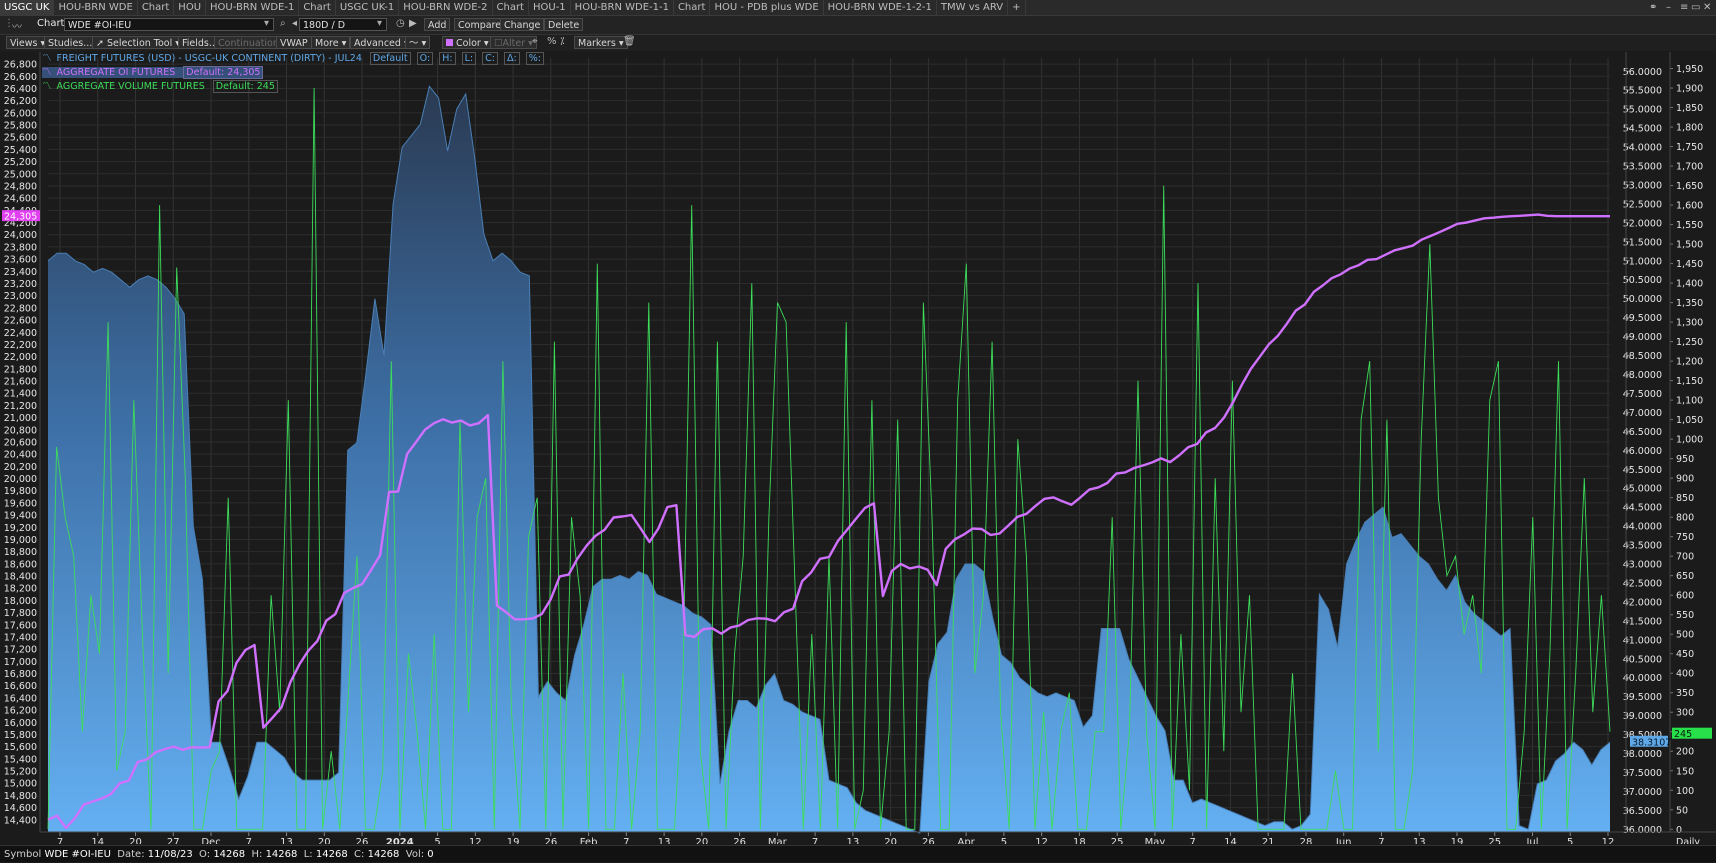 This screenshot has width=1716, height=863. What do you see at coordinates (138, 42) in the screenshot?
I see `selection-tool-button: ➚ Selection Tool ▾` at bounding box center [138, 42].